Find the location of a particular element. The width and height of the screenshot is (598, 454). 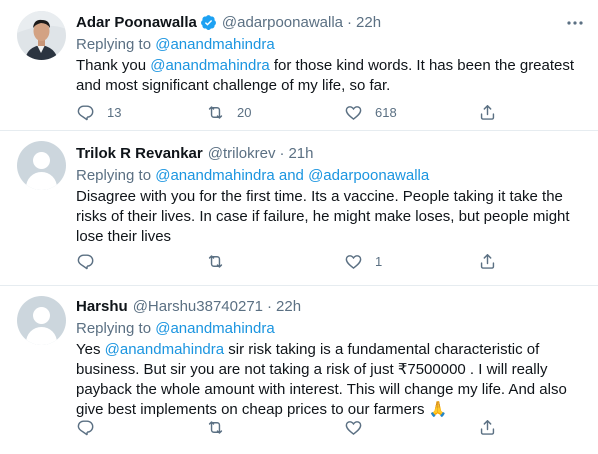

author-name: Trilok R Revankar is located at coordinates (139, 153).